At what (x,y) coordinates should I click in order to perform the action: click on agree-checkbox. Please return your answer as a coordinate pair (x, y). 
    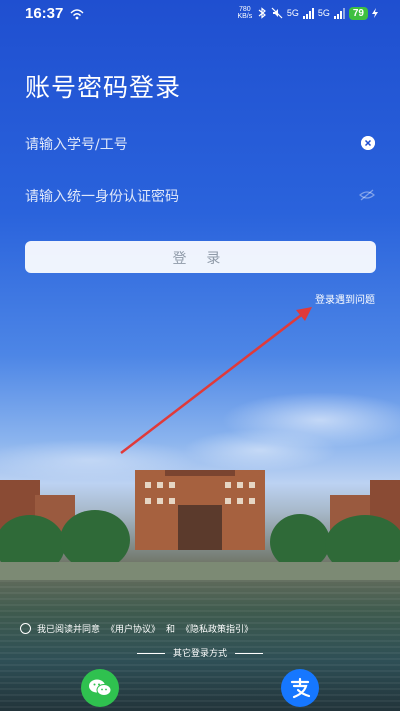
    Looking at the image, I should click on (25, 628).